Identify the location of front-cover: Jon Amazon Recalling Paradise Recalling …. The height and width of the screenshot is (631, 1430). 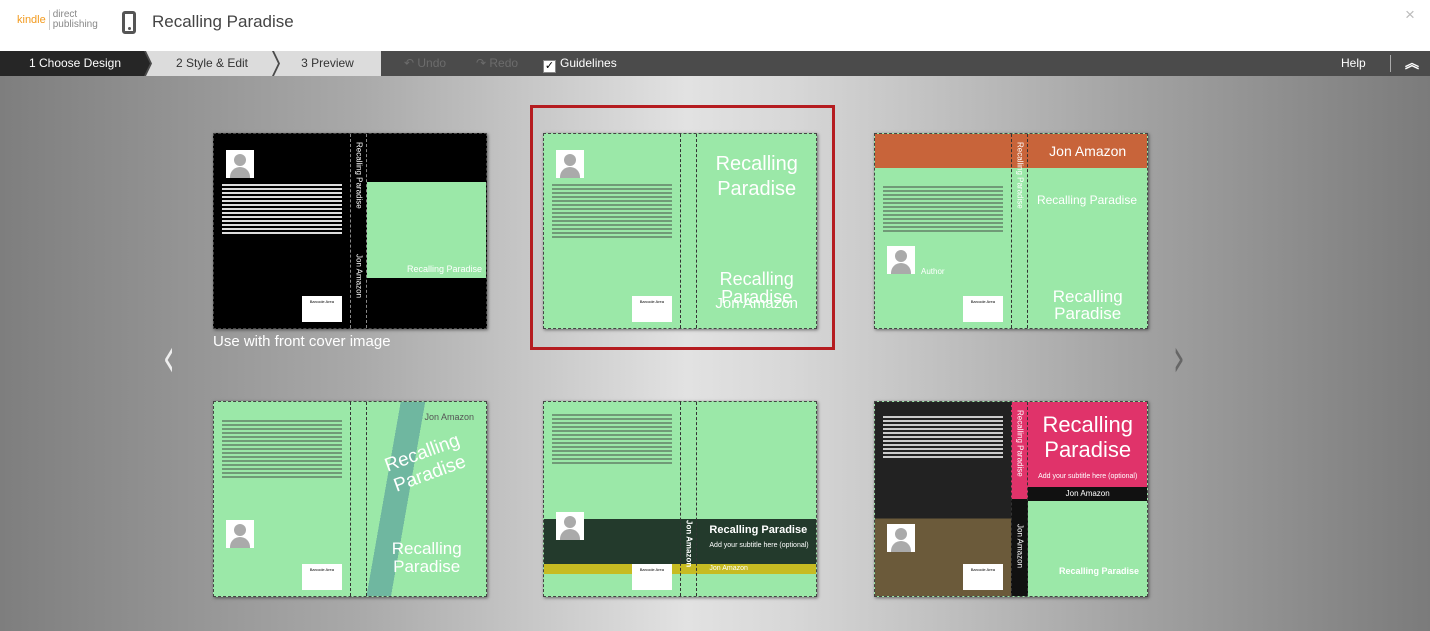
(1087, 231).